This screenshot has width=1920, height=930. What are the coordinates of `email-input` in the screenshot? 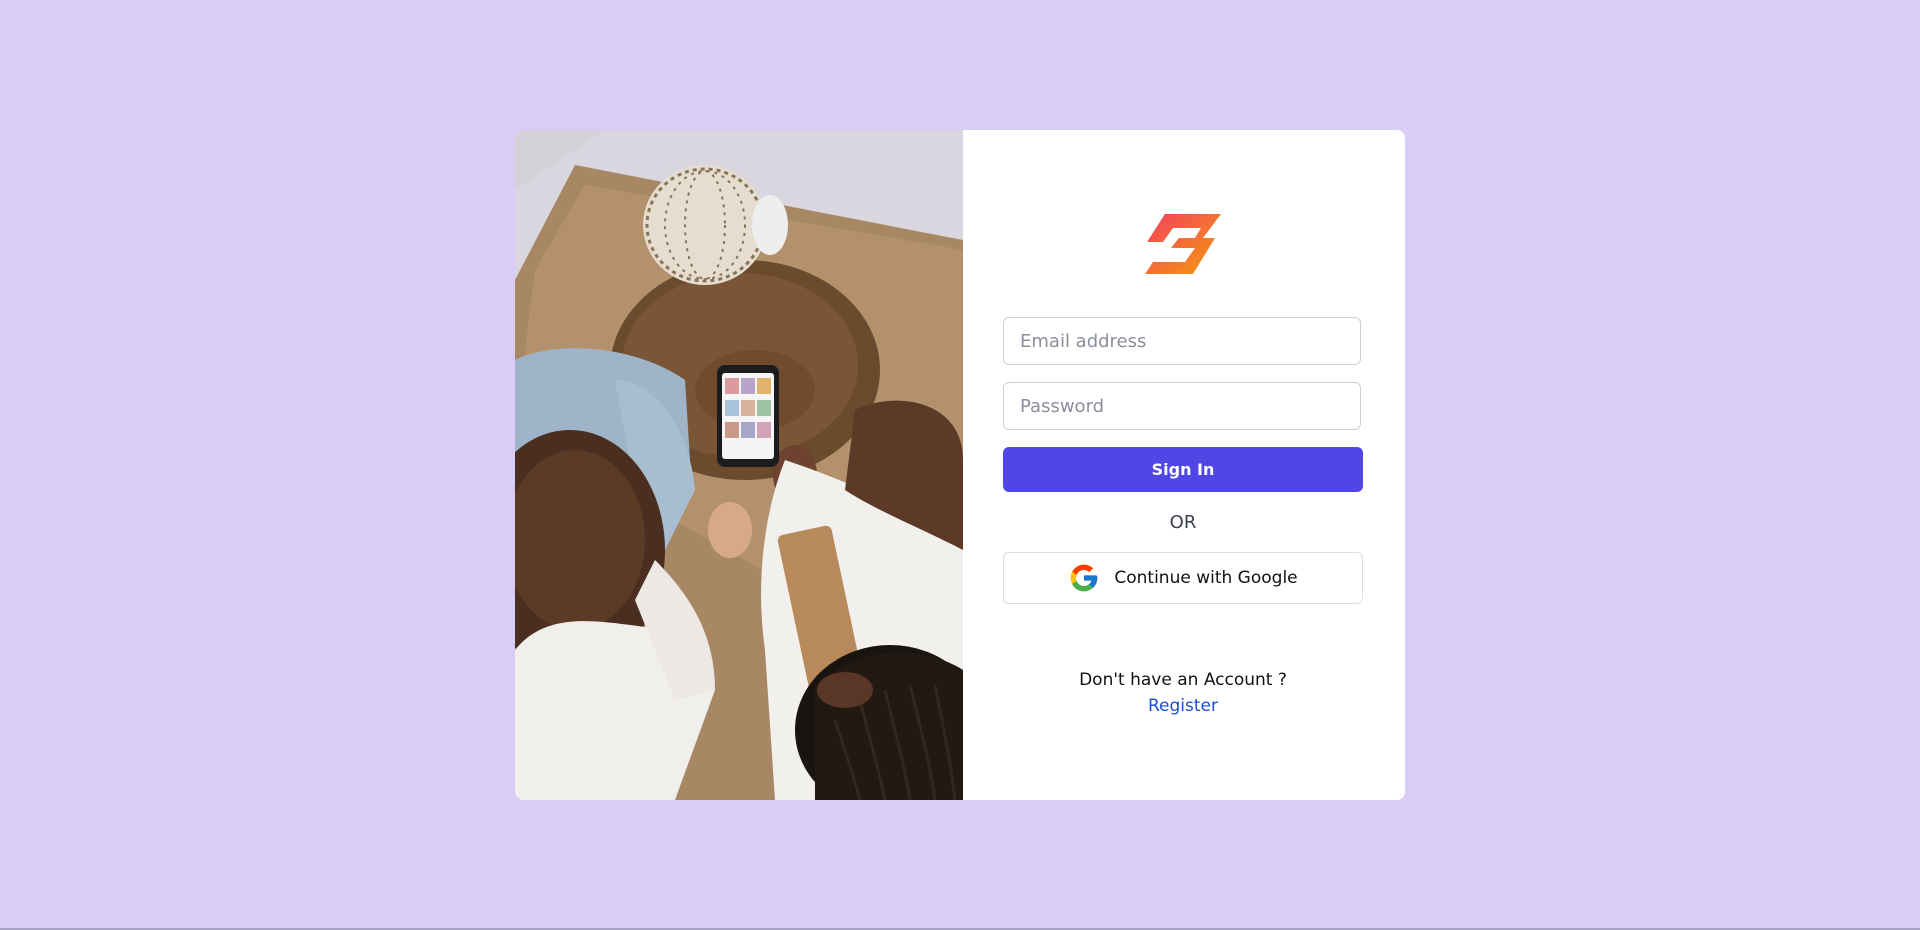 It's located at (1182, 341).